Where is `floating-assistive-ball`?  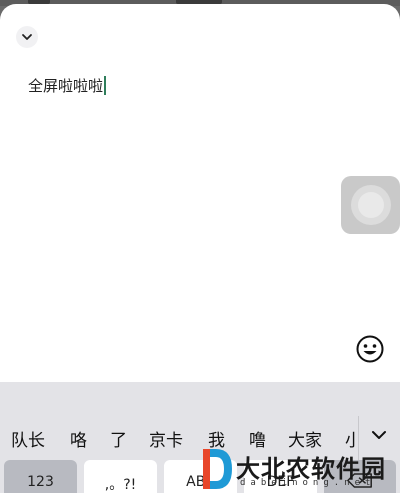 floating-assistive-ball is located at coordinates (370, 205).